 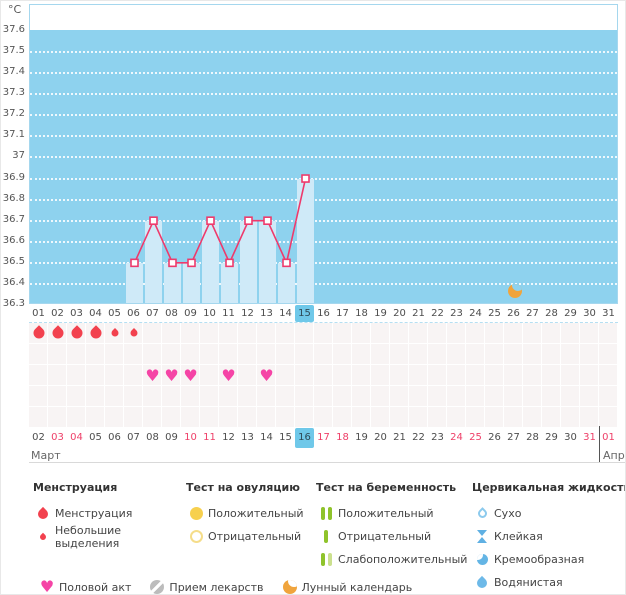 What do you see at coordinates (418, 438) in the screenshot?
I see `calendar-date-label: 22` at bounding box center [418, 438].